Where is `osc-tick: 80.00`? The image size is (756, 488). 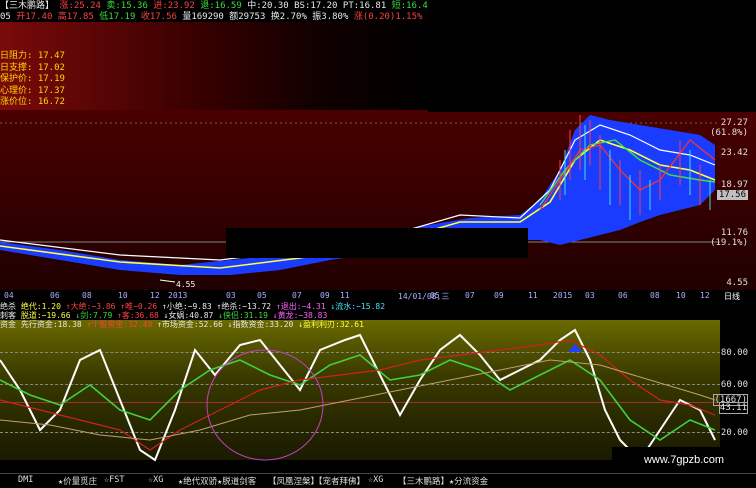
osc-tick: 80.00 is located at coordinates (734, 353).